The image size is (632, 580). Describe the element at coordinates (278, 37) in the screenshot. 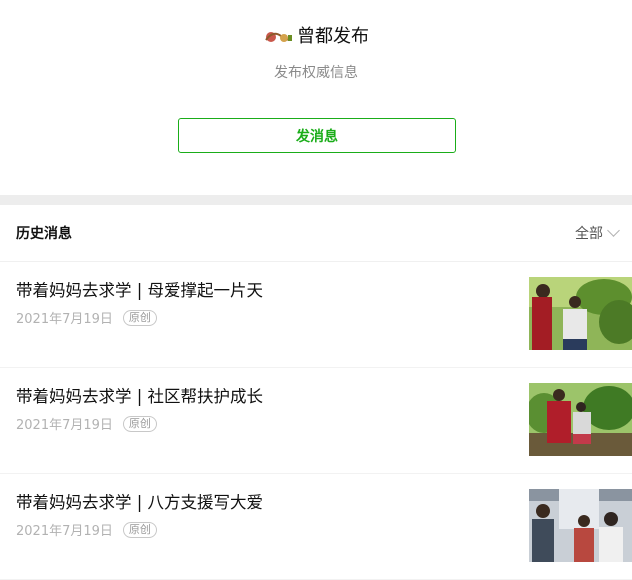

I see `account-logo-icon` at that location.